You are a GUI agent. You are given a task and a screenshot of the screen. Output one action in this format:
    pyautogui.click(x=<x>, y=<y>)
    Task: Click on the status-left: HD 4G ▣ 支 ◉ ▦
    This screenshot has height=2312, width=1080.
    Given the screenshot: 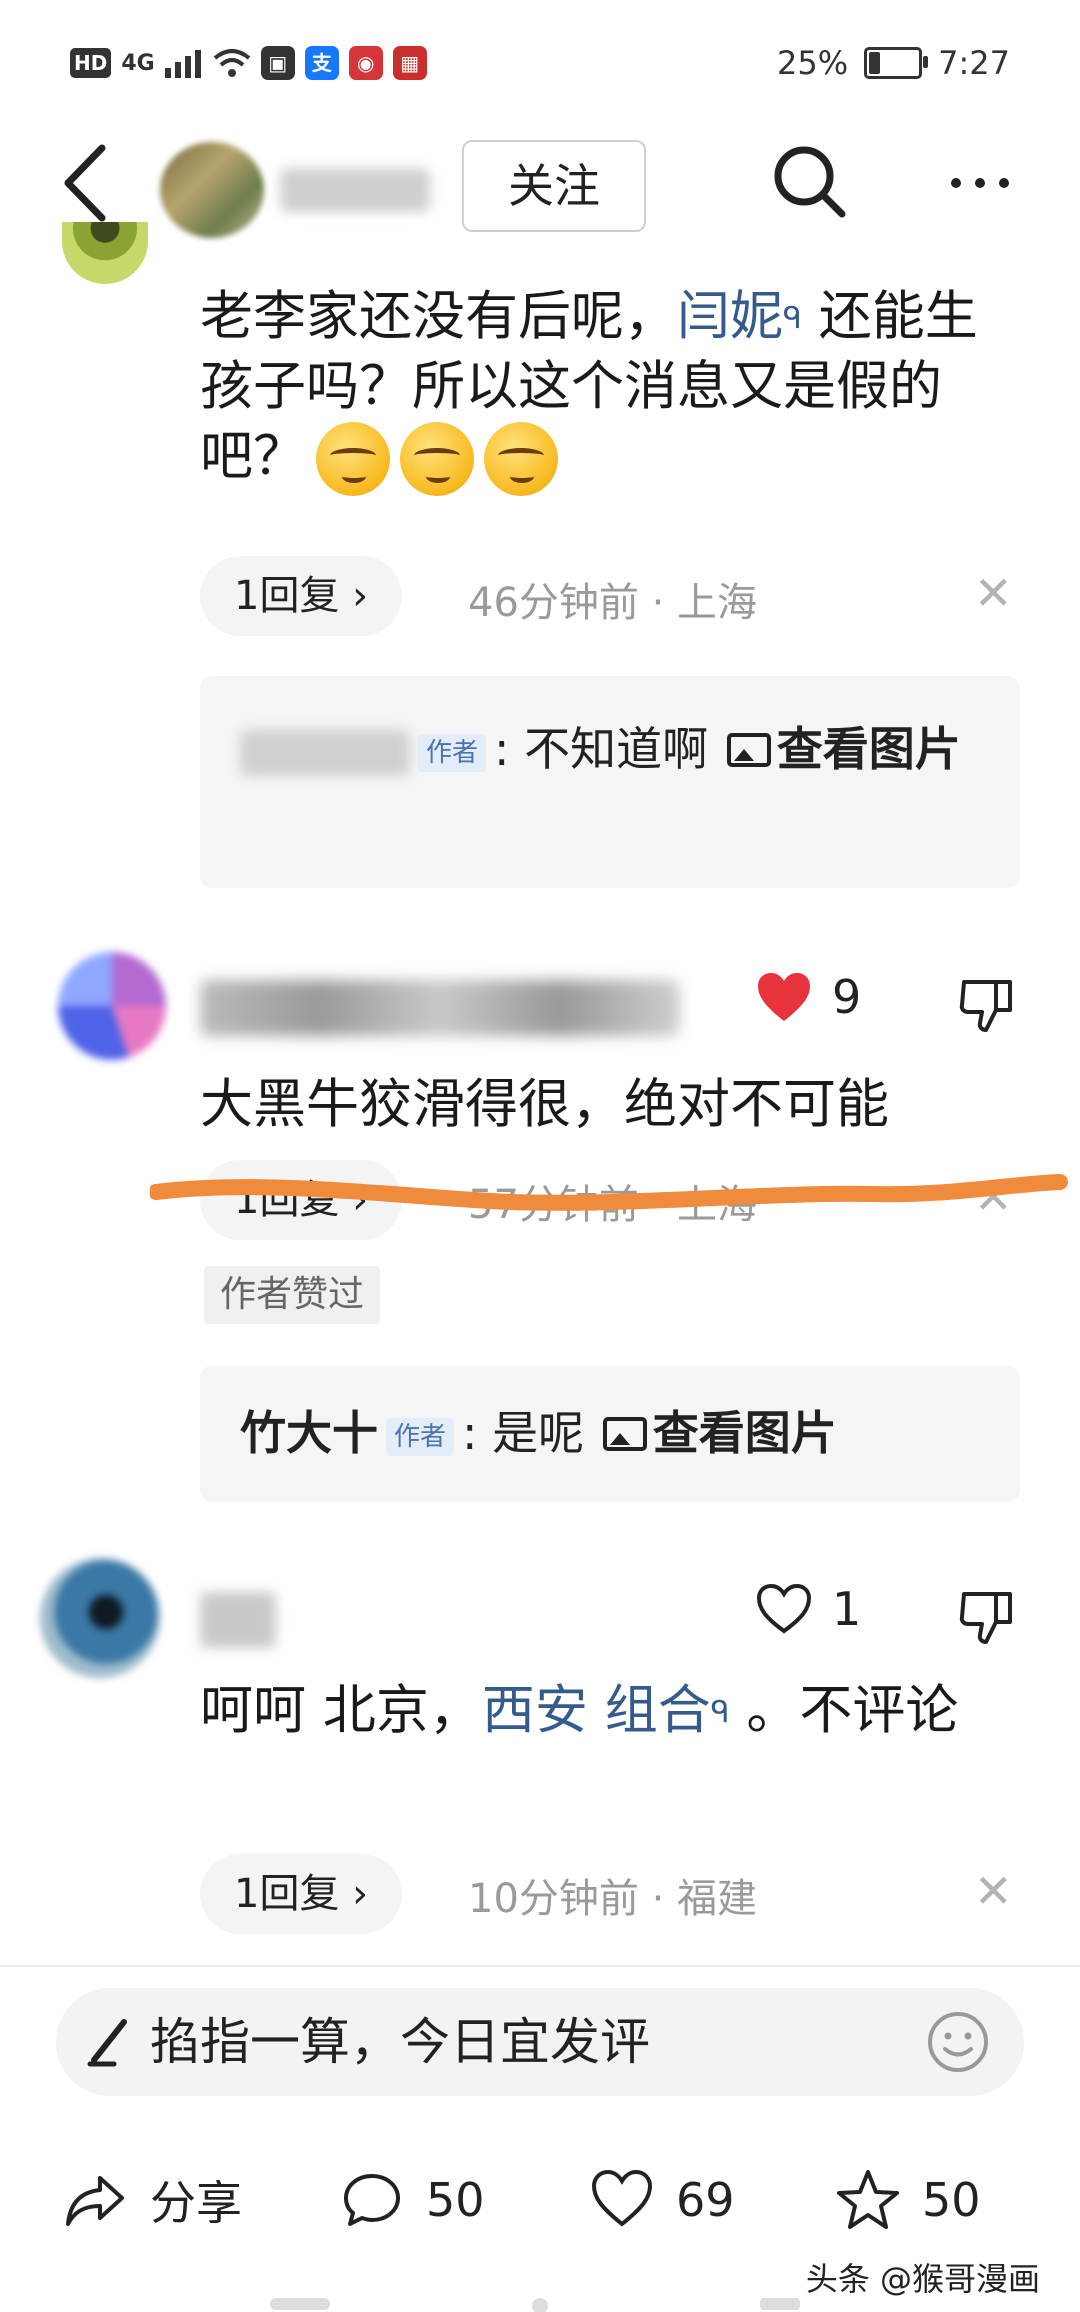 What is the action you would take?
    pyautogui.click(x=248, y=63)
    